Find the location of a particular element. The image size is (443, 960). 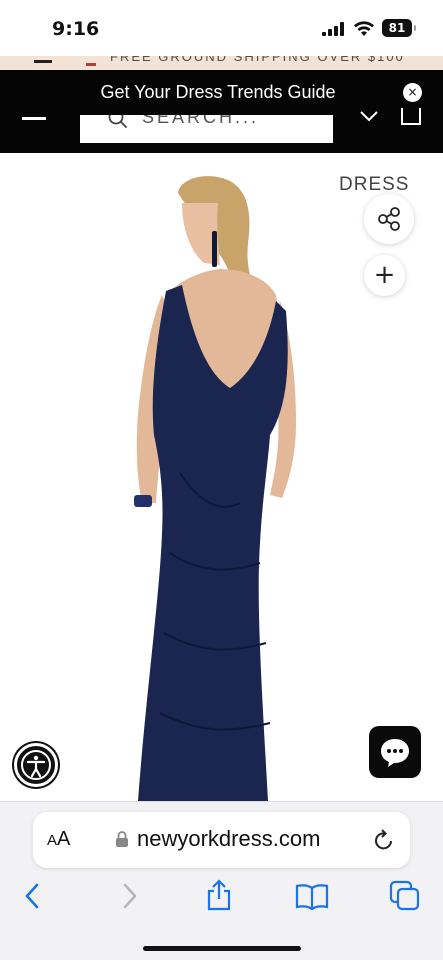

plus-icon: + is located at coordinates (384, 275).